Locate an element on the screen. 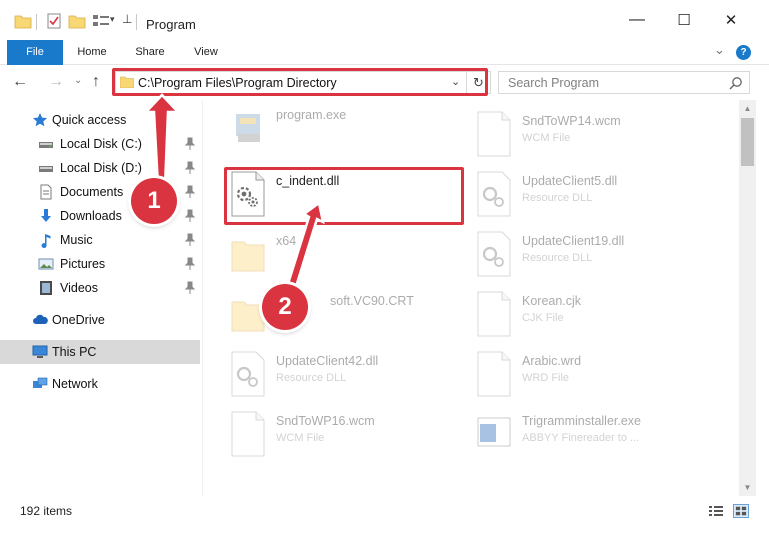 This screenshot has height=535, width=769. address-bar: C:\Program Files\Program Directory ⌄ ↻ is located at coordinates (303, 82).